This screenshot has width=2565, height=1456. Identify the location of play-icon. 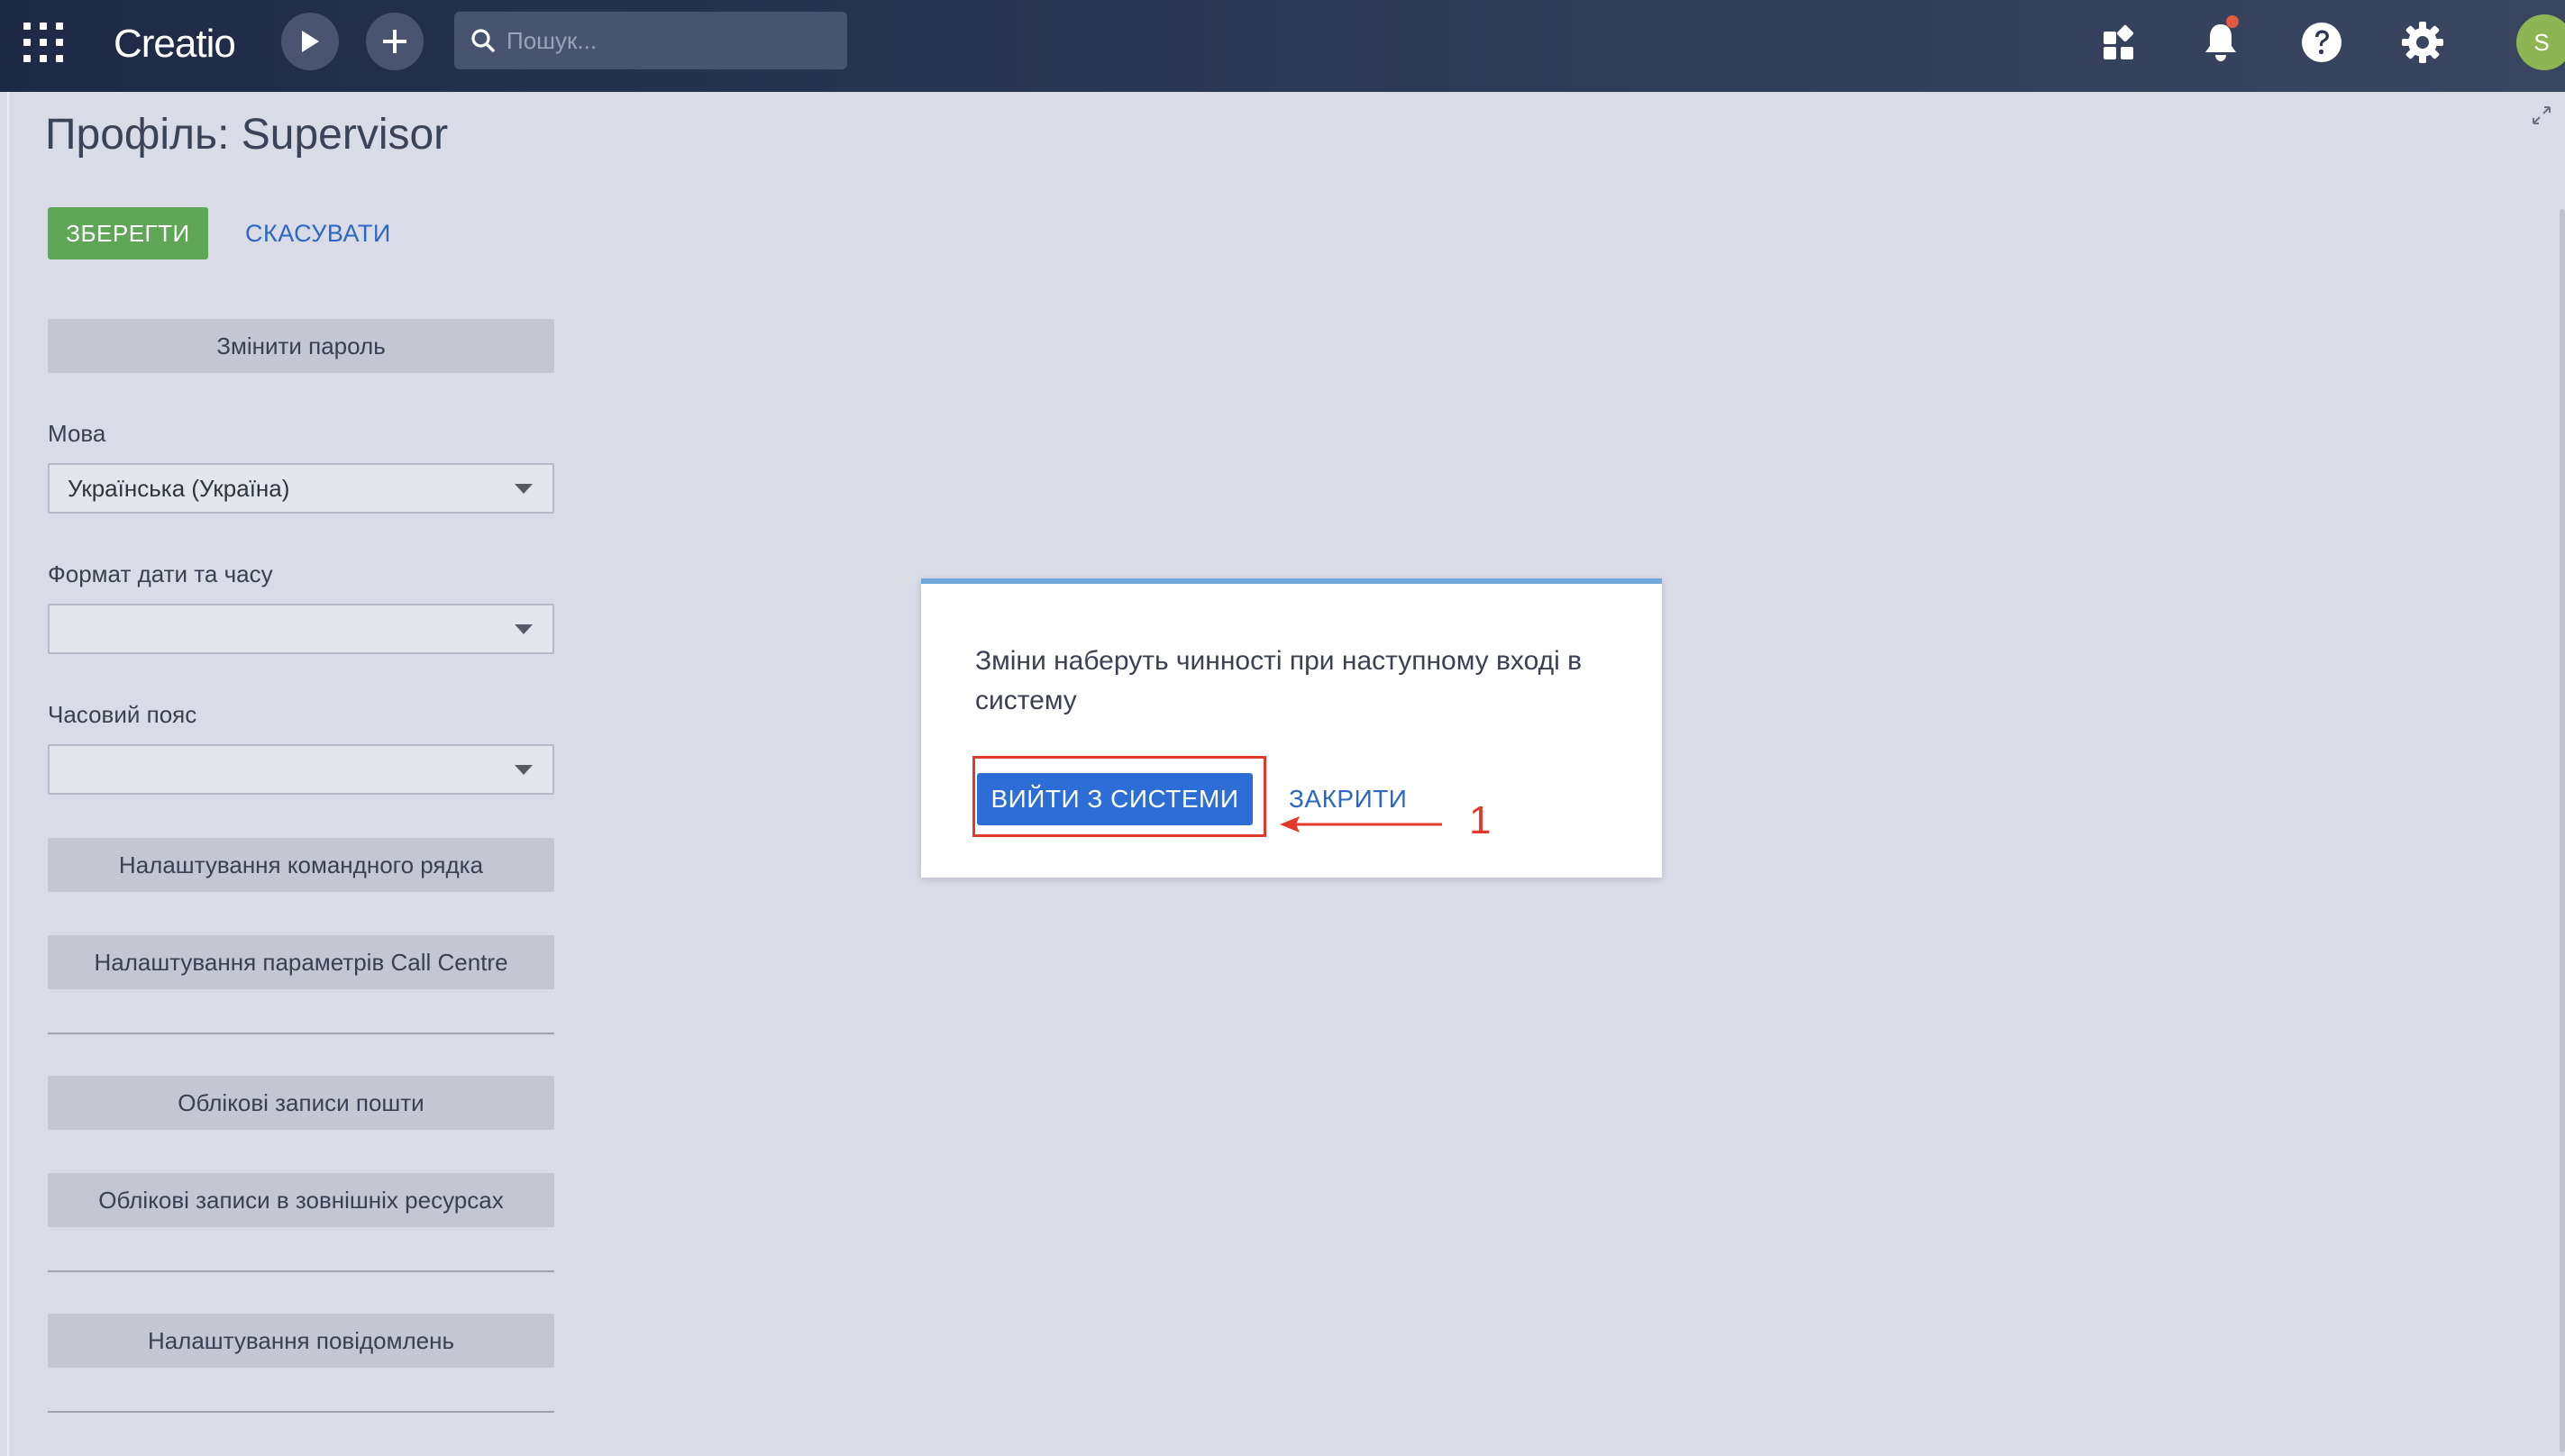
(311, 41).